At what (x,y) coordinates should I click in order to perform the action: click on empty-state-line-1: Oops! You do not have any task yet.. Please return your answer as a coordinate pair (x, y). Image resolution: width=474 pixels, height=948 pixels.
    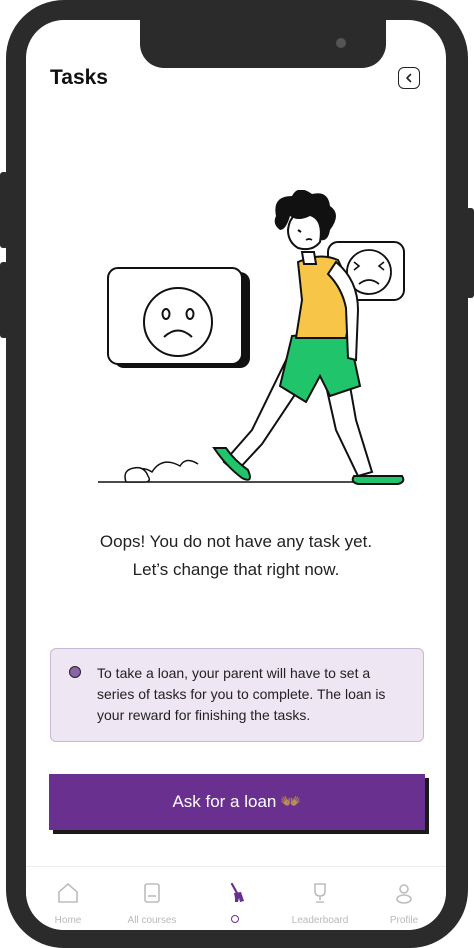
    Looking at the image, I should click on (236, 541).